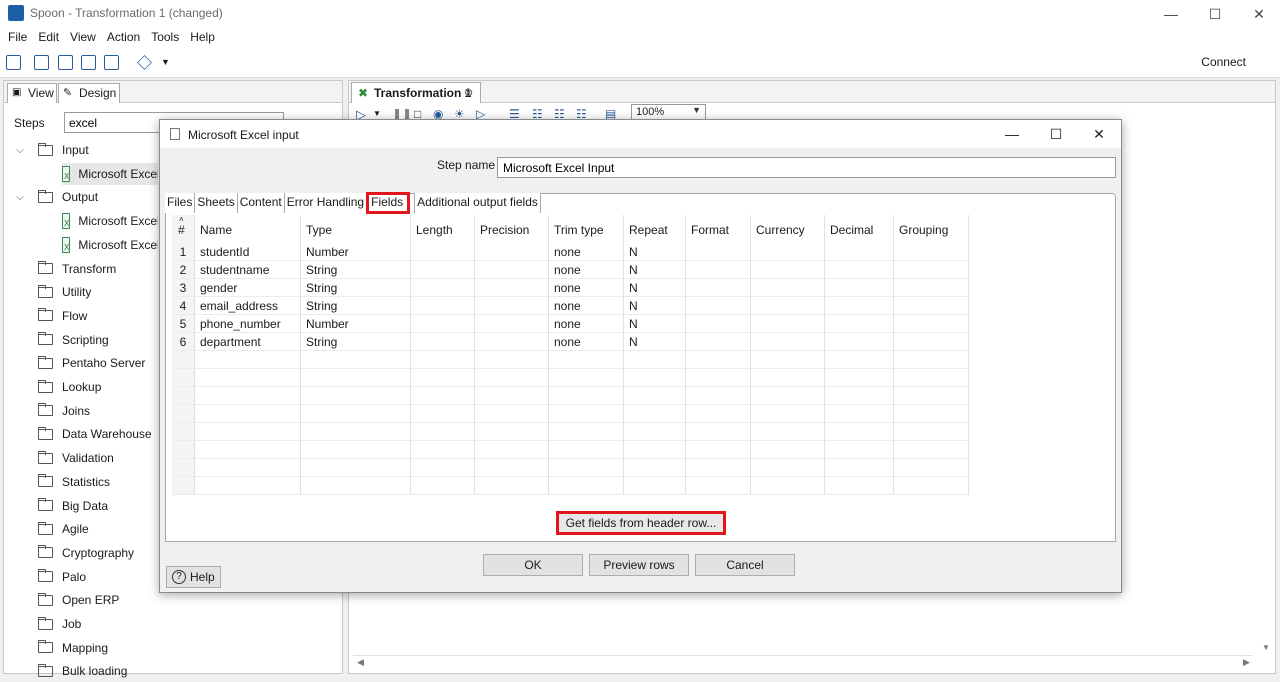 The width and height of the screenshot is (1280, 682). What do you see at coordinates (1266, 391) in the screenshot?
I see `canvas-vertical-scrollbar: ▼` at bounding box center [1266, 391].